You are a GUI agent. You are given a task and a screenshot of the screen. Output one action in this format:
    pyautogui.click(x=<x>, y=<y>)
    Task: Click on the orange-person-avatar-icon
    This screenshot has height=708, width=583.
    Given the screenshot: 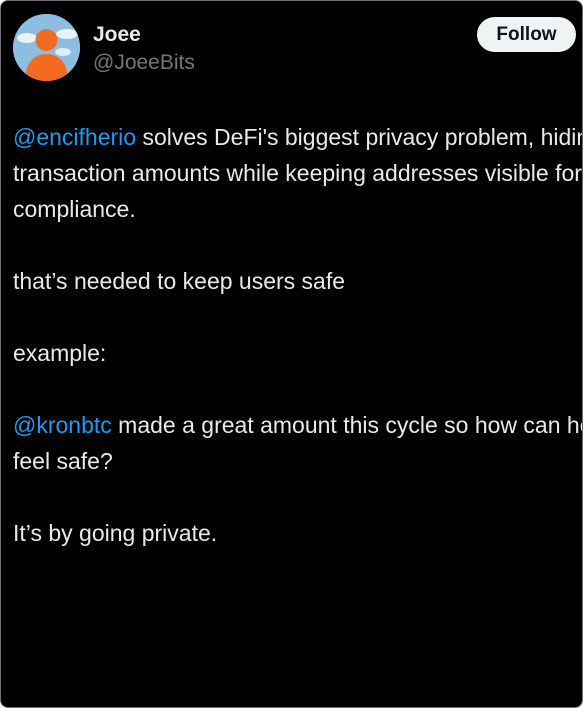 What is the action you would take?
    pyautogui.click(x=46, y=47)
    